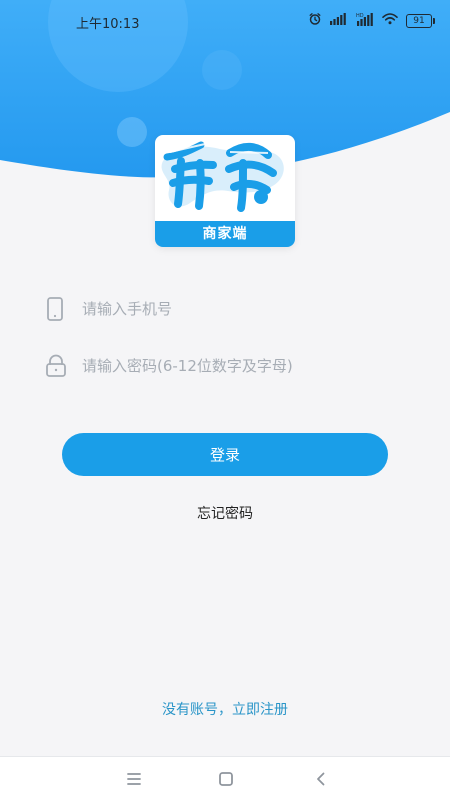 This screenshot has height=801, width=450. What do you see at coordinates (360, 16) in the screenshot?
I see `svg-text: HD` at bounding box center [360, 16].